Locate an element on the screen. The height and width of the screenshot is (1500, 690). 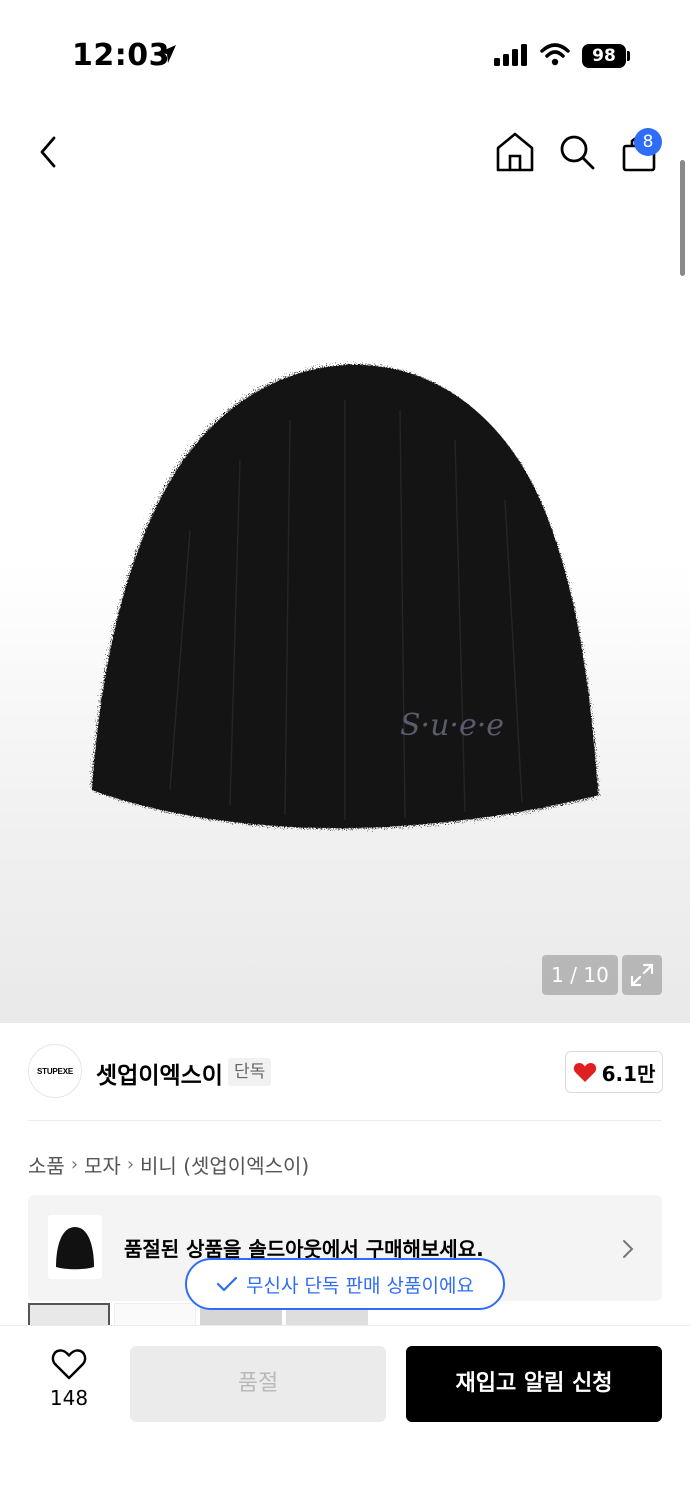
bottom-action-bar: 148 품절 재입고 알림 신청 is located at coordinates (345, 1412).